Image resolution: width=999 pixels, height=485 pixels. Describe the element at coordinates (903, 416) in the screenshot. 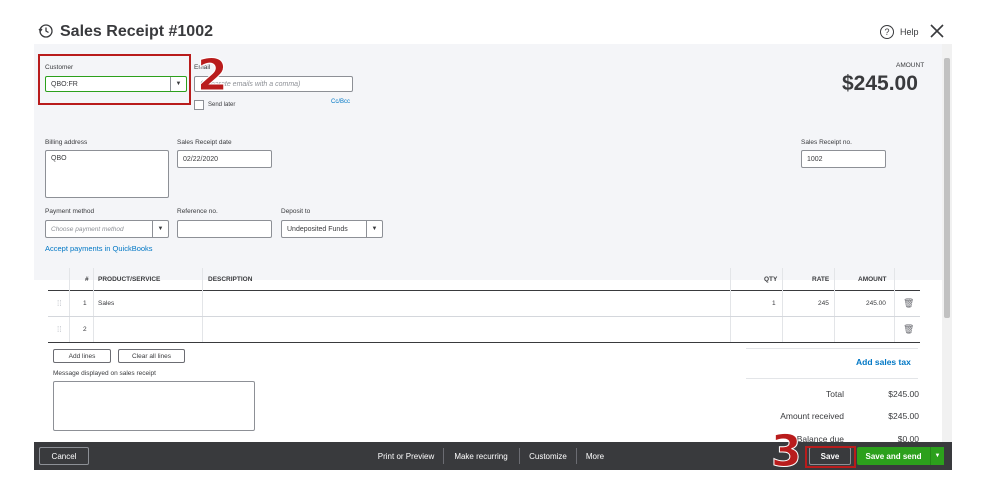

I see `amount-received-value: $245.00` at that location.